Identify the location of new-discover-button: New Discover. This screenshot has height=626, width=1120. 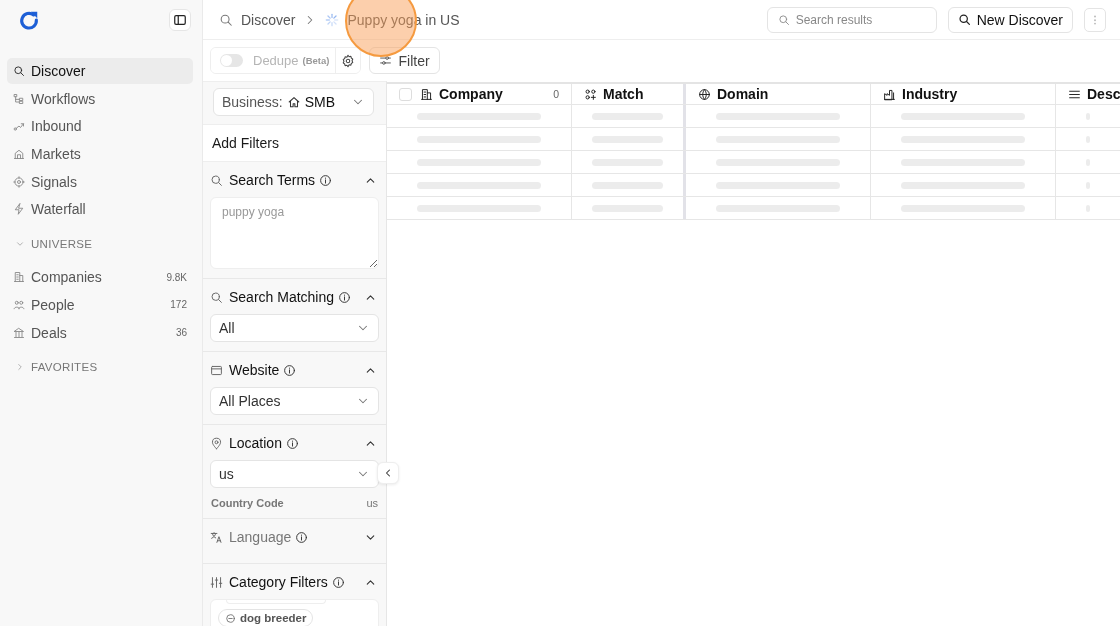
(1010, 19).